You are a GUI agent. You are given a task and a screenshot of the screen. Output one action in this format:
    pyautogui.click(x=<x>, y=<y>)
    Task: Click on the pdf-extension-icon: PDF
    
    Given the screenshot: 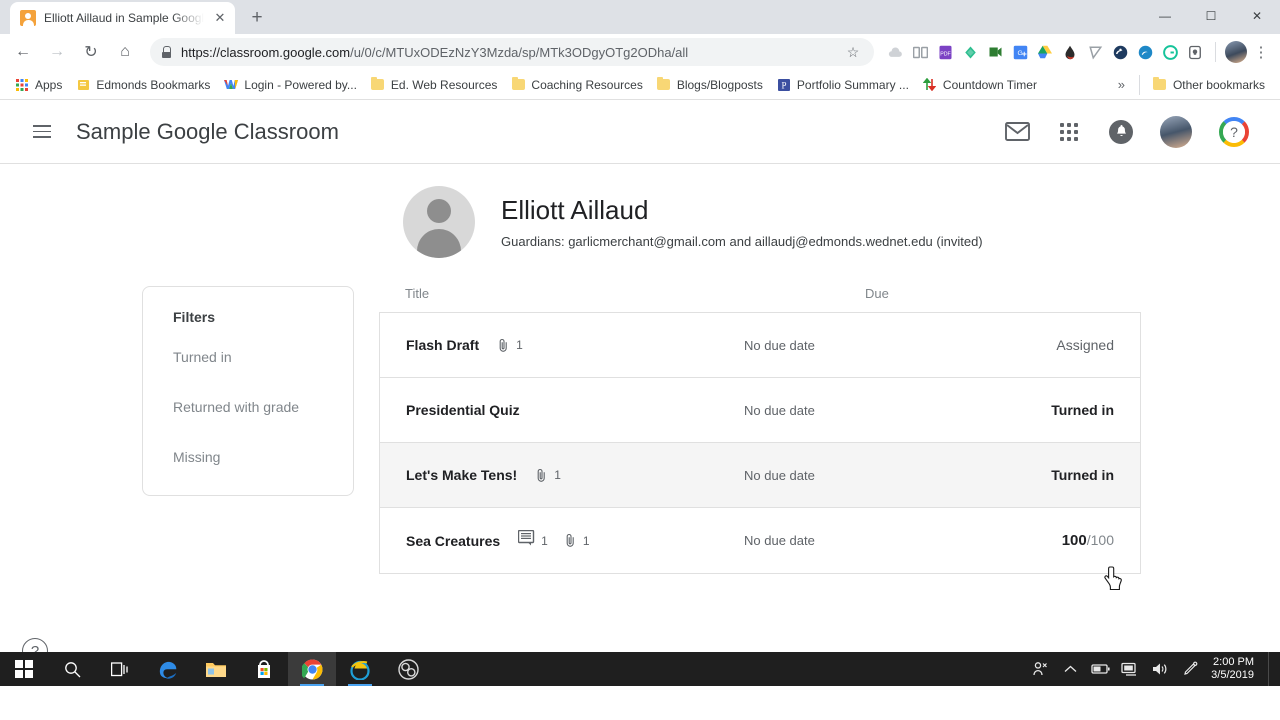 What is the action you would take?
    pyautogui.click(x=945, y=52)
    